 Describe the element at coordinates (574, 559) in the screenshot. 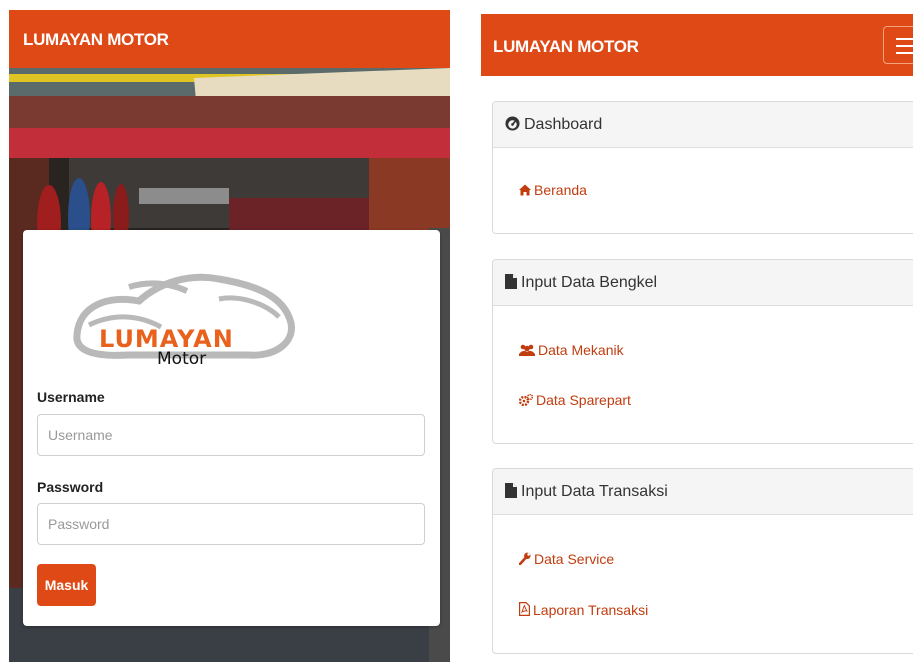

I see `nav-link-label: Data Service` at that location.